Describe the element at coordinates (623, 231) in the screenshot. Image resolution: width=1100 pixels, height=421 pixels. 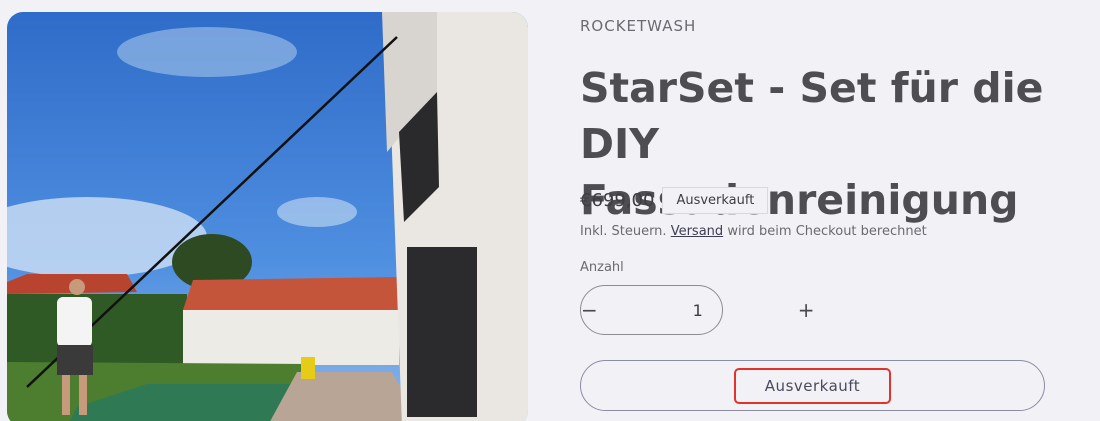
I see `tax-prefix: Inkl. Steuern.` at that location.